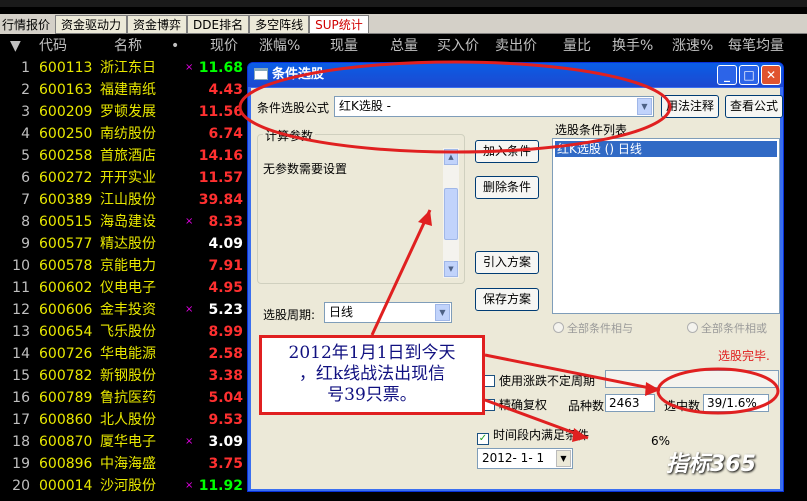 This screenshot has height=501, width=807. I want to click on callout-line-1: 2012年1月1日到今天, so click(372, 353).